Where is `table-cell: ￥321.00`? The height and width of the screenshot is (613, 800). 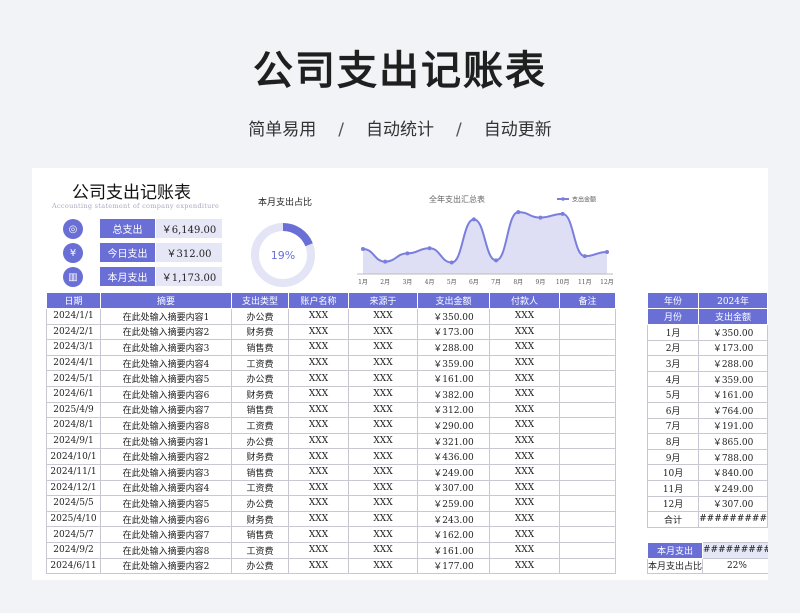
table-cell: ￥321.00 is located at coordinates (453, 441).